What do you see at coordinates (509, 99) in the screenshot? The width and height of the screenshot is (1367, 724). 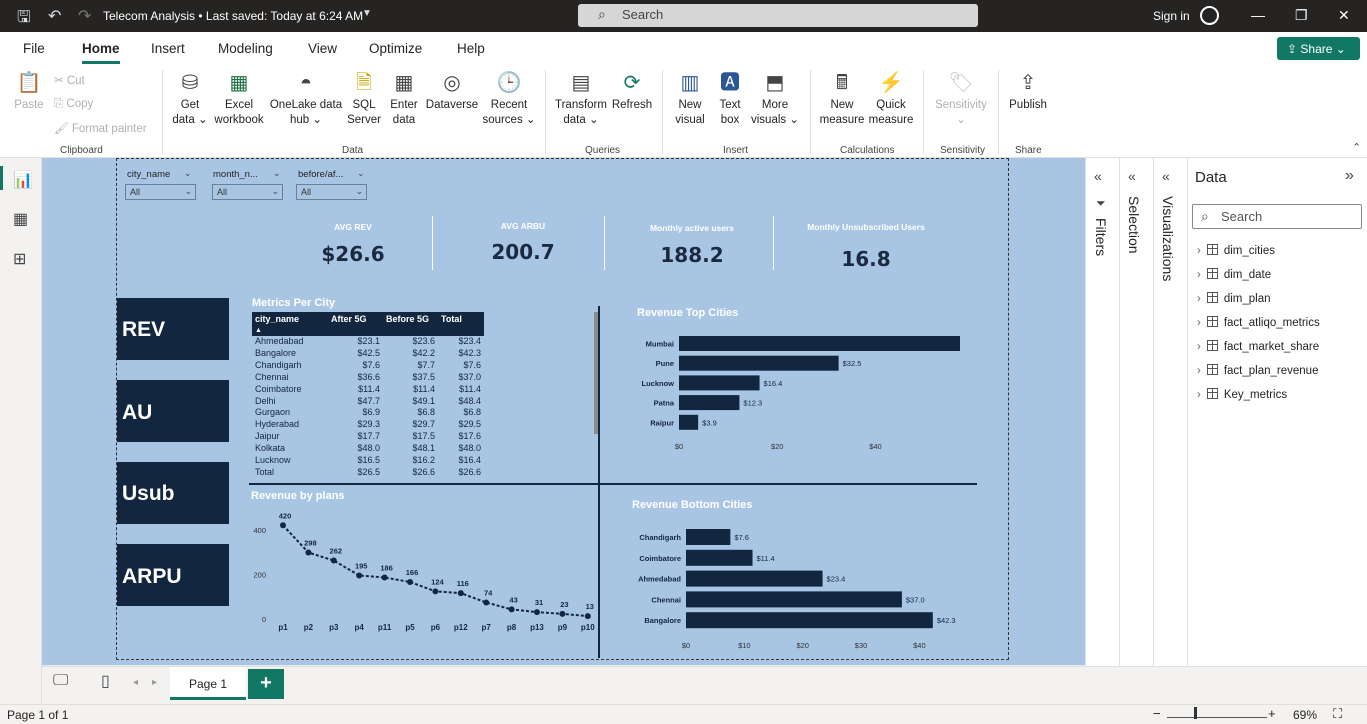 I see `recent-sources-button: 🕒 Recent sources ⌄` at bounding box center [509, 99].